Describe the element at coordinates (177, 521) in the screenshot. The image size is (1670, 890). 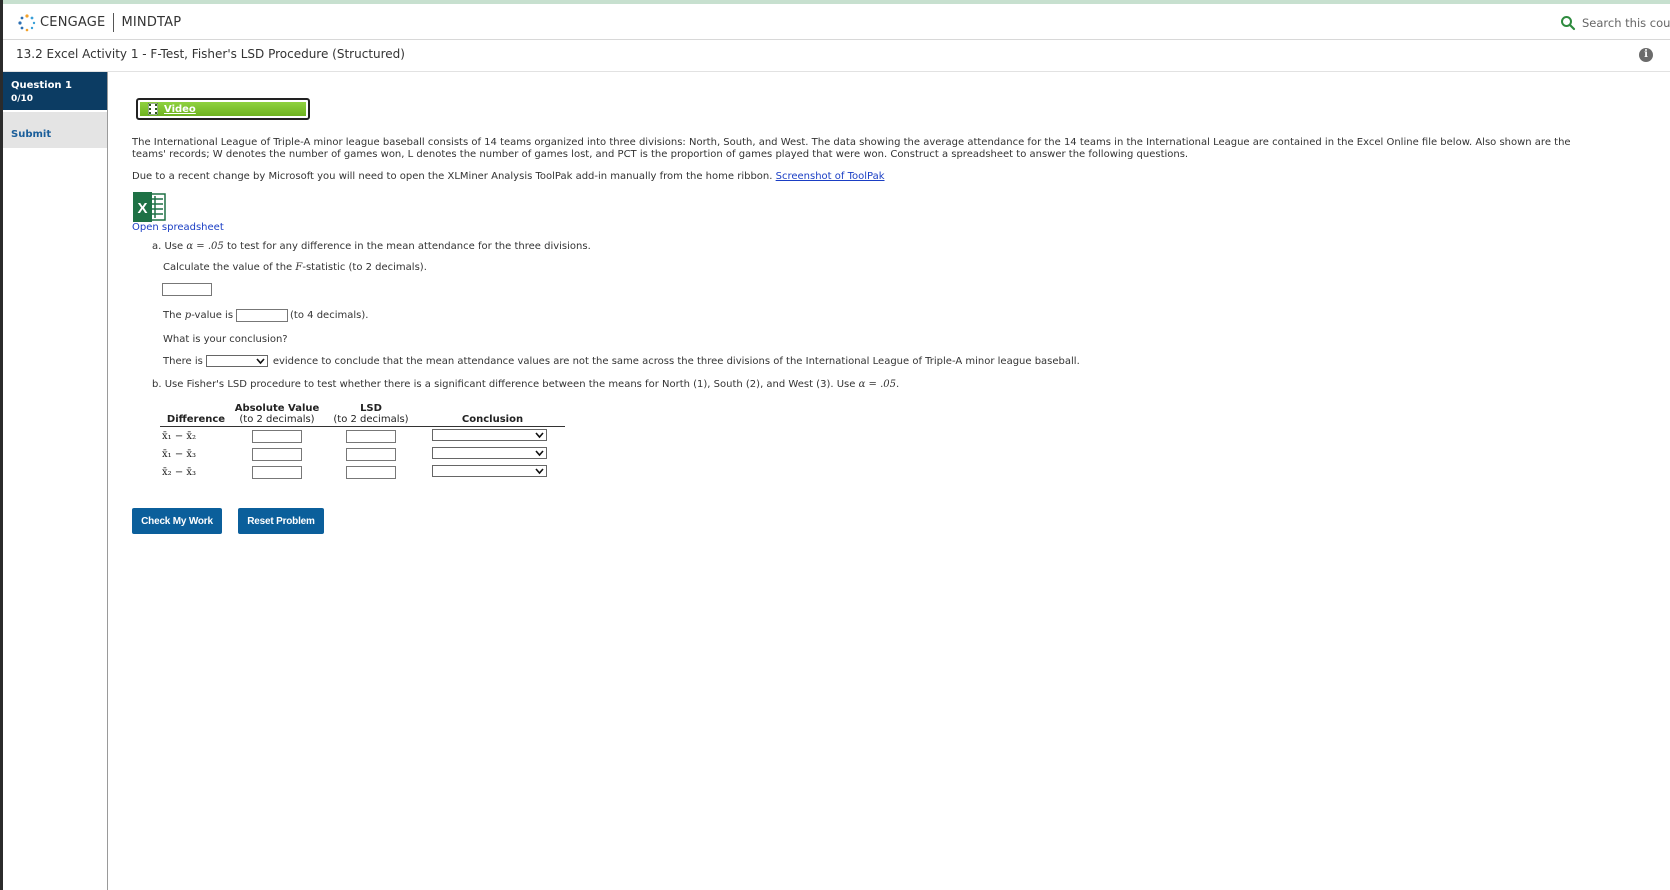
I see `check-my-work-button: Check My Work` at that location.